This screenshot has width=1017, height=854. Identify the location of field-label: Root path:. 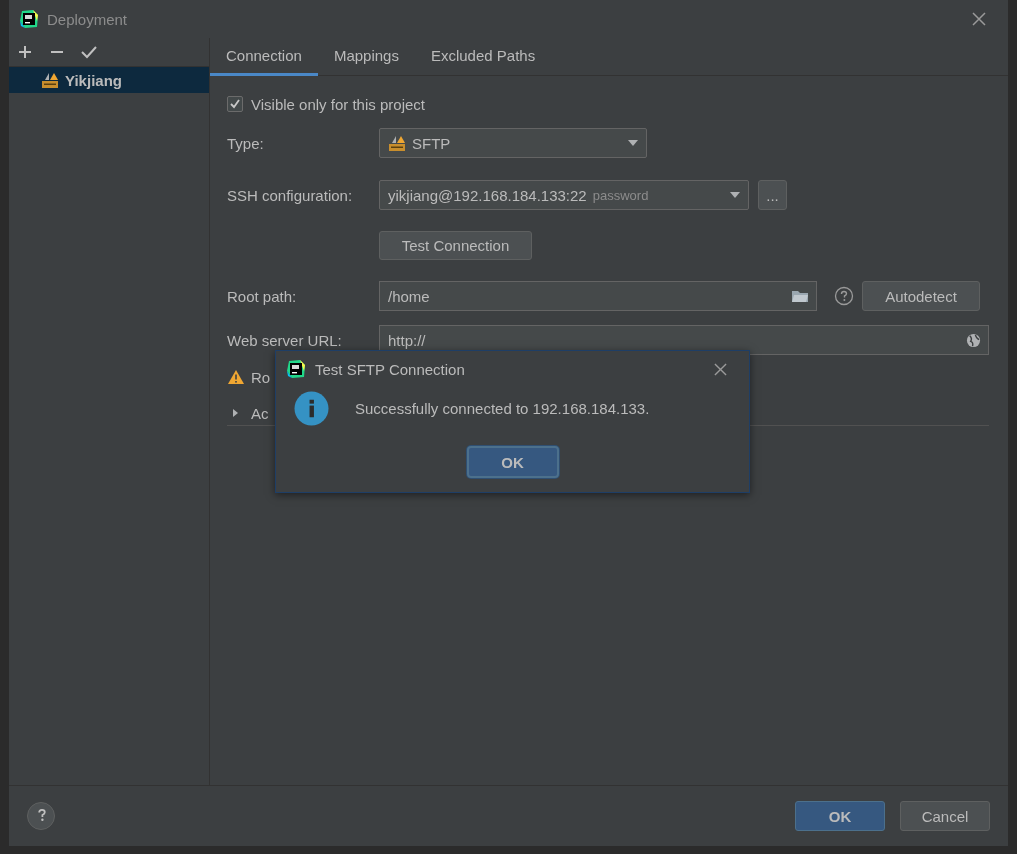
(262, 296).